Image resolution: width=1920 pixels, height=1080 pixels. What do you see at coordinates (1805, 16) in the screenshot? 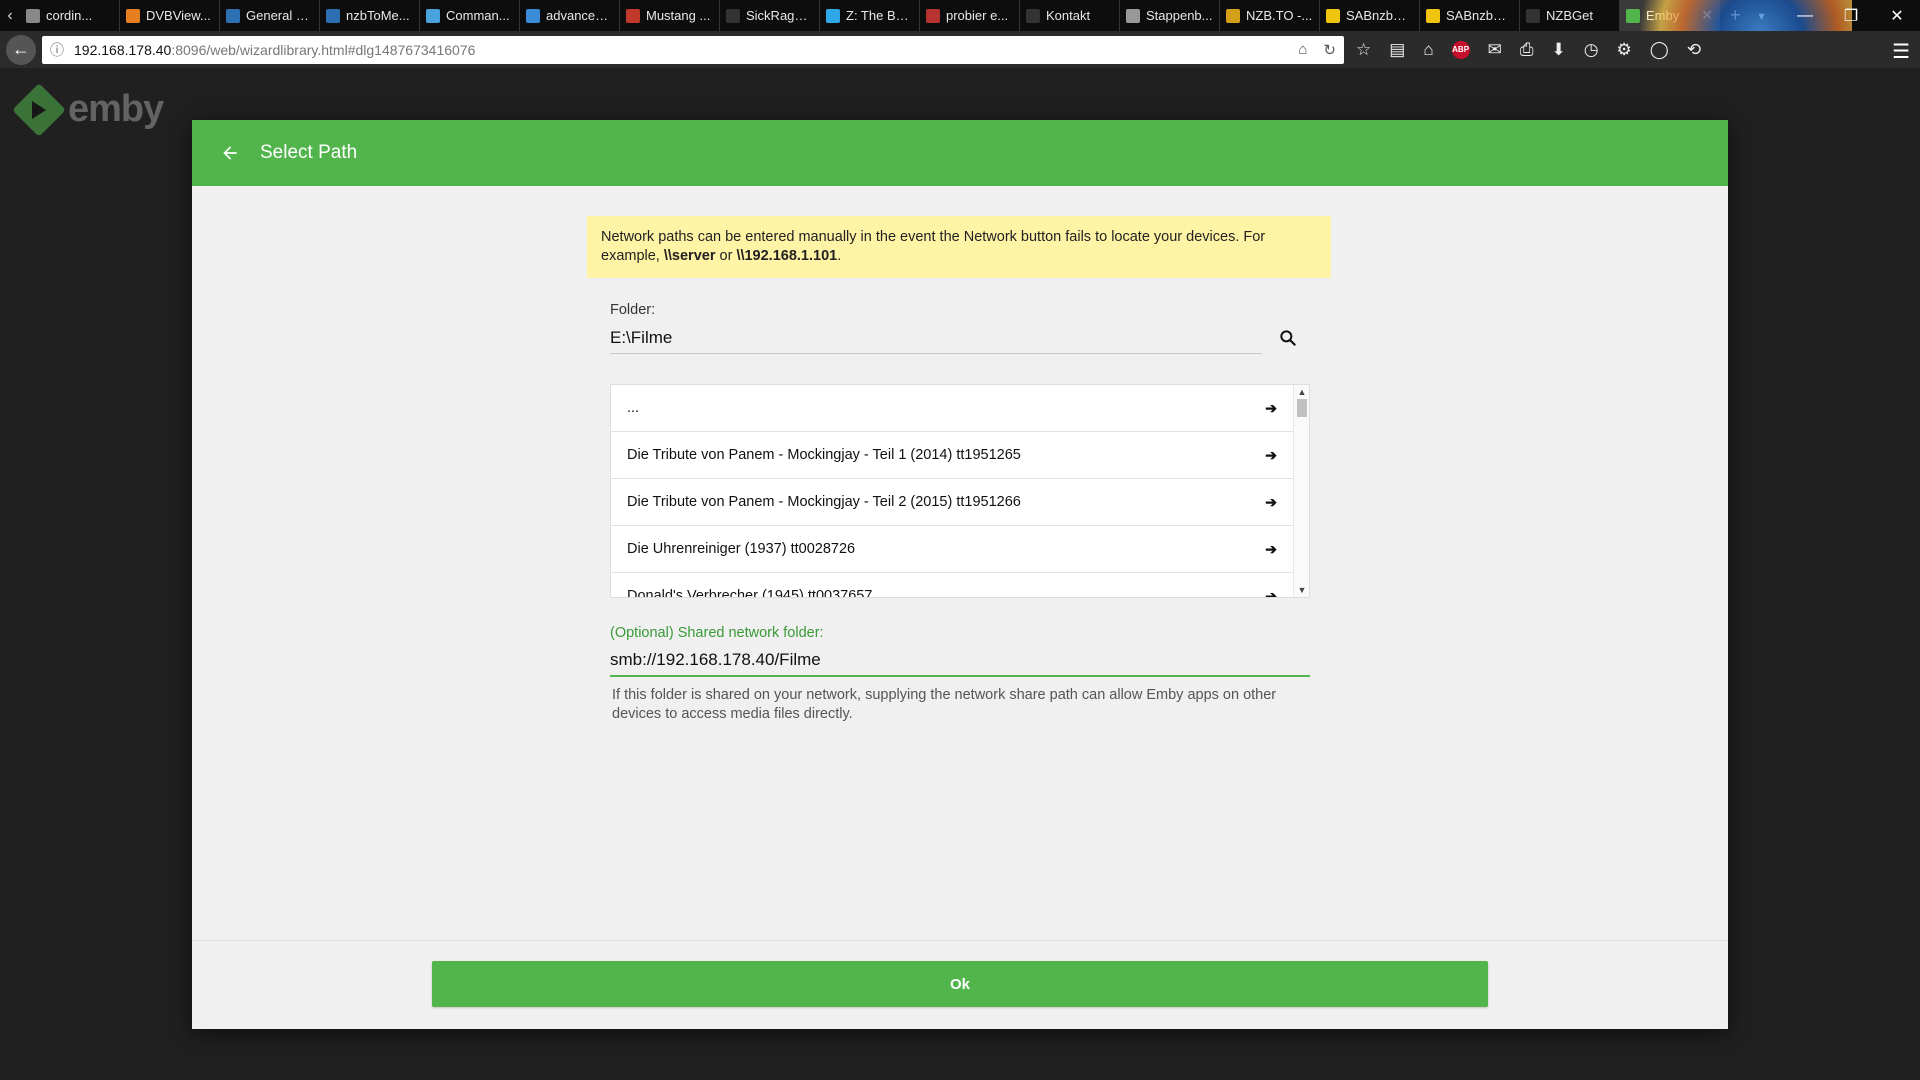
I see `minimize-icon: —` at bounding box center [1805, 16].